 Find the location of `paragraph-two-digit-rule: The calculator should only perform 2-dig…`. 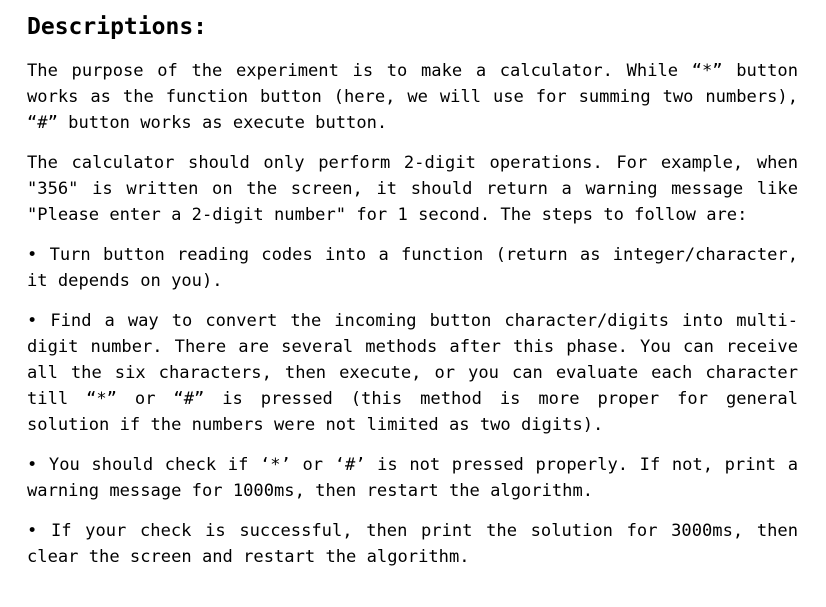

paragraph-two-digit-rule: The calculator should only perform 2-dig… is located at coordinates (412, 189).